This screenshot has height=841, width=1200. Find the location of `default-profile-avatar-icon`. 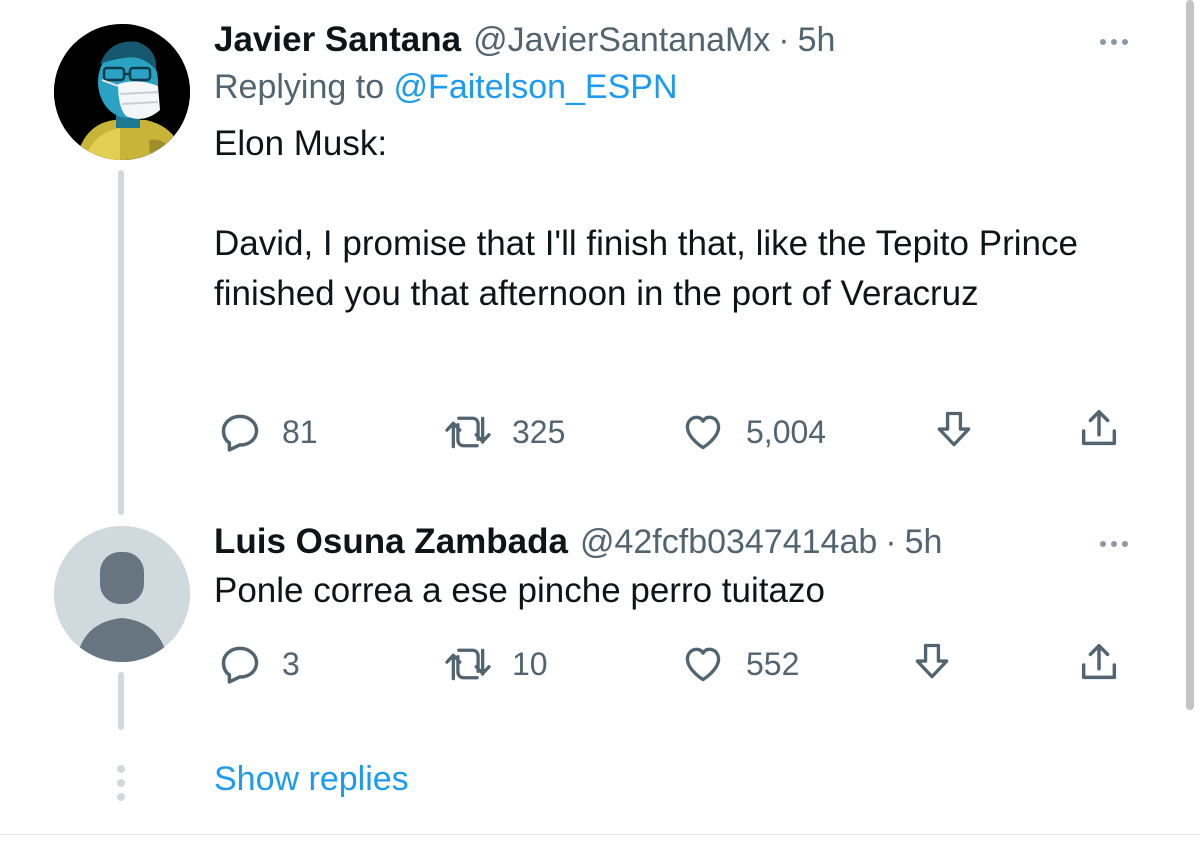

default-profile-avatar-icon is located at coordinates (122, 594).